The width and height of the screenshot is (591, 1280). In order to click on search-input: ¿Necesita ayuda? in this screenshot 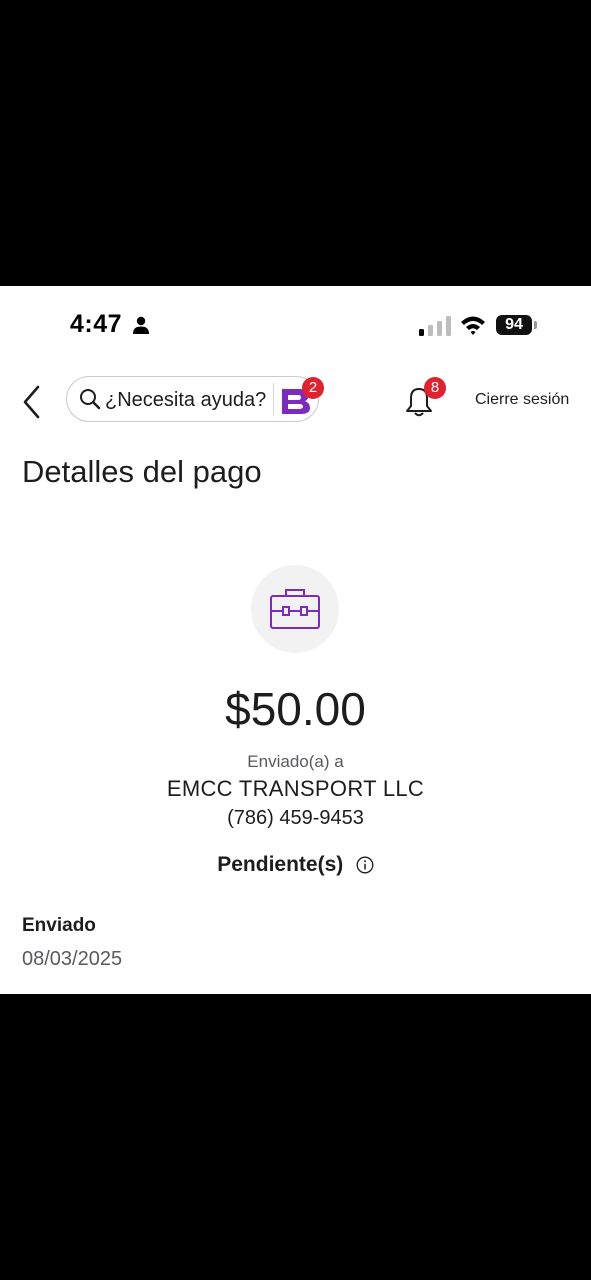, I will do `click(192, 399)`.